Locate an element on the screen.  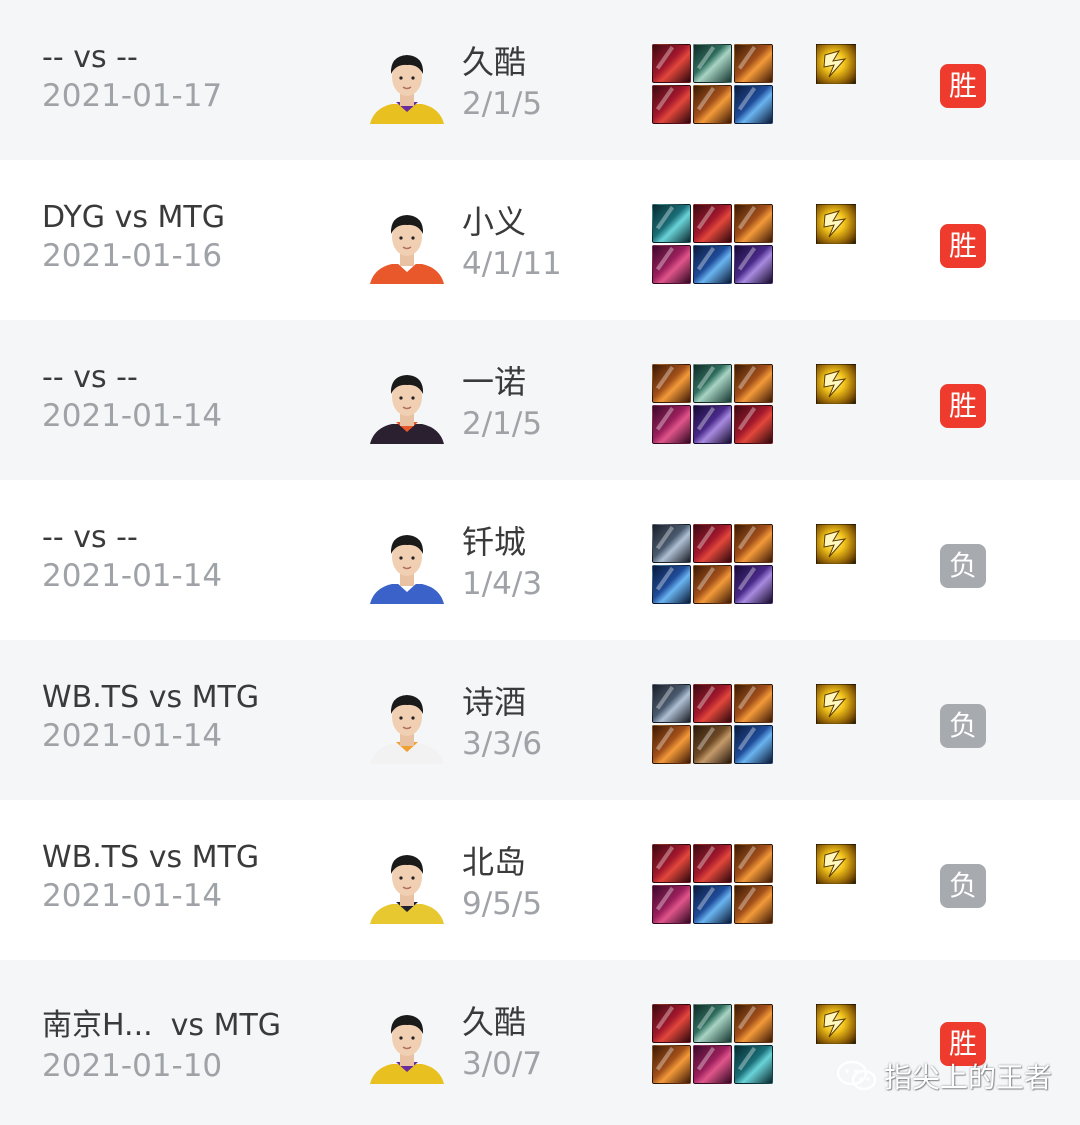
kda: 4/1/11 is located at coordinates (512, 264).